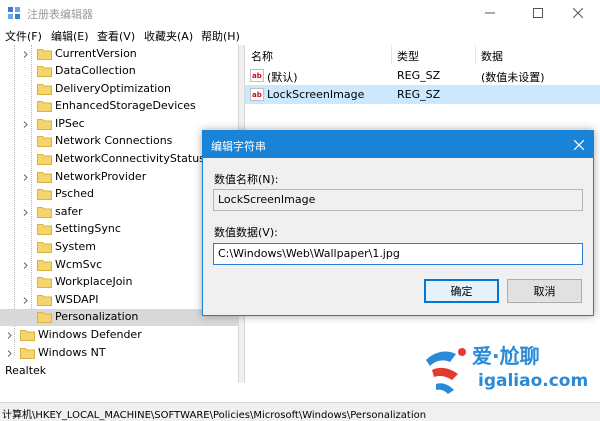  Describe the element at coordinates (282, 77) in the screenshot. I see `value-name: (默认)` at that location.